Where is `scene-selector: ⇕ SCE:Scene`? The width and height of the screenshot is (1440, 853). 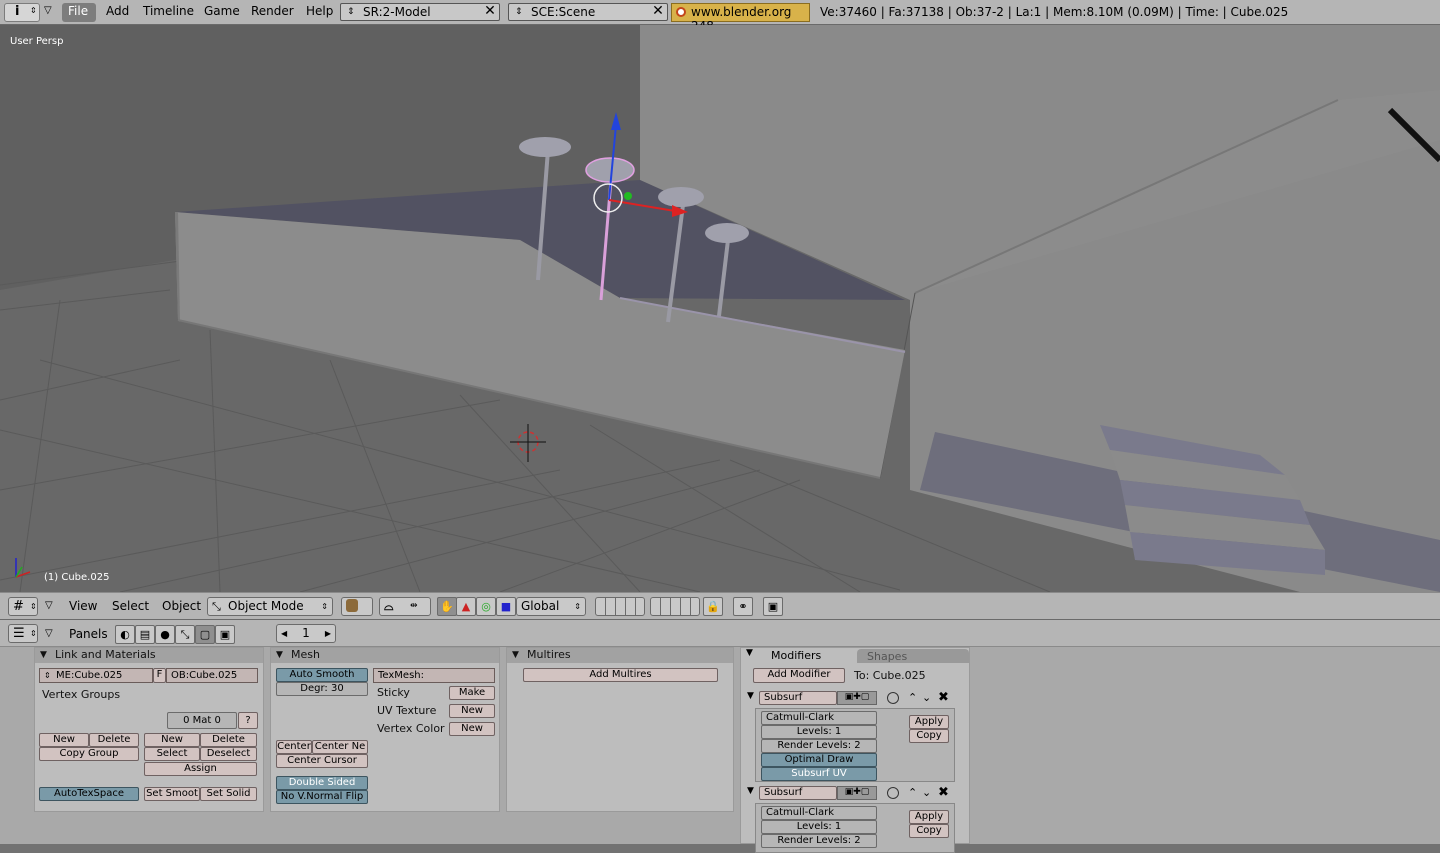 scene-selector: ⇕ SCE:Scene is located at coordinates (588, 12).